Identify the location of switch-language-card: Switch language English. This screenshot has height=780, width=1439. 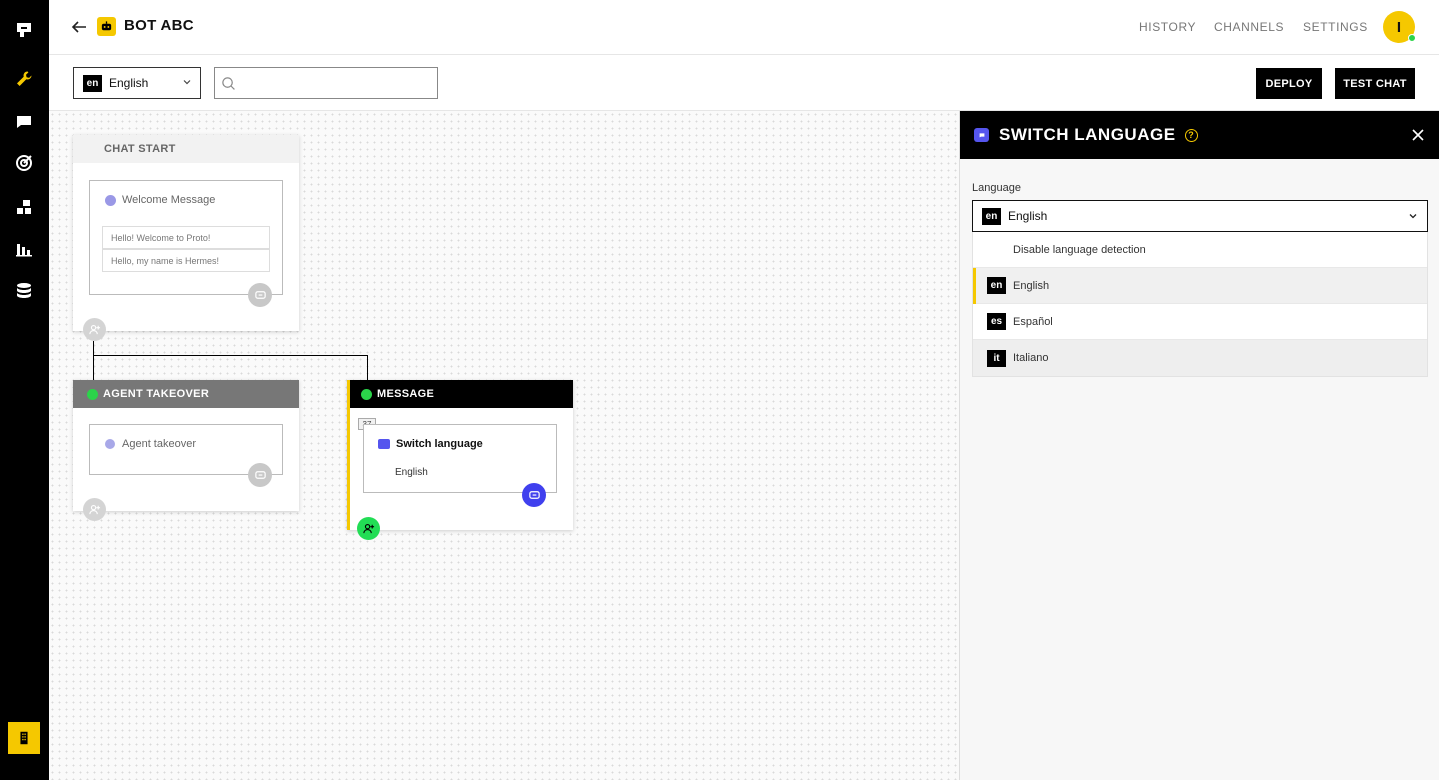
(460, 465).